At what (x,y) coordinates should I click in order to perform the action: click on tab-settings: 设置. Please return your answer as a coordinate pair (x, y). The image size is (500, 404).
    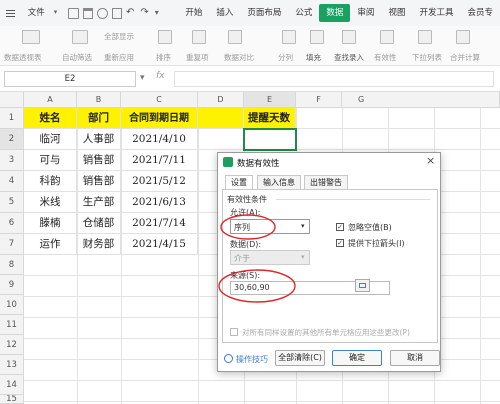
    Looking at the image, I should click on (239, 182).